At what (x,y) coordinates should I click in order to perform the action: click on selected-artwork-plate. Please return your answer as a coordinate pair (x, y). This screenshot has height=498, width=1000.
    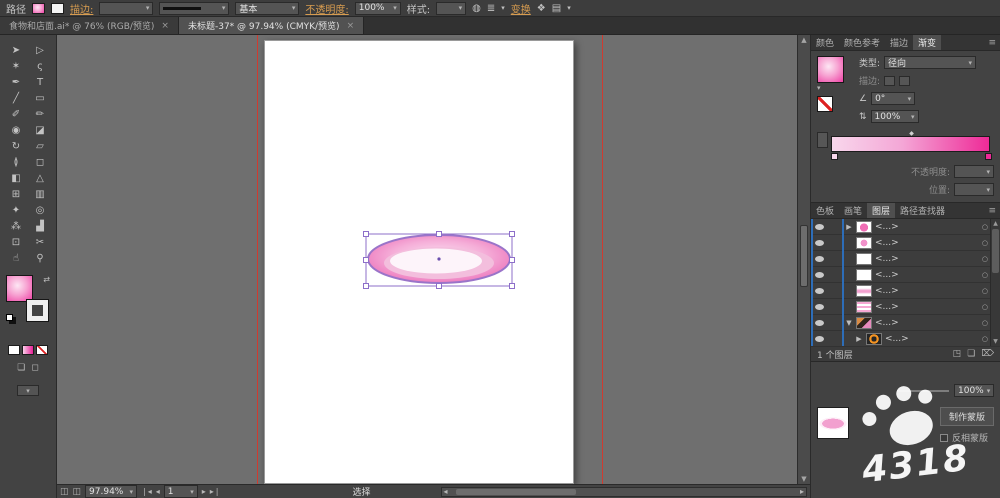
    Looking at the image, I should click on (439, 260).